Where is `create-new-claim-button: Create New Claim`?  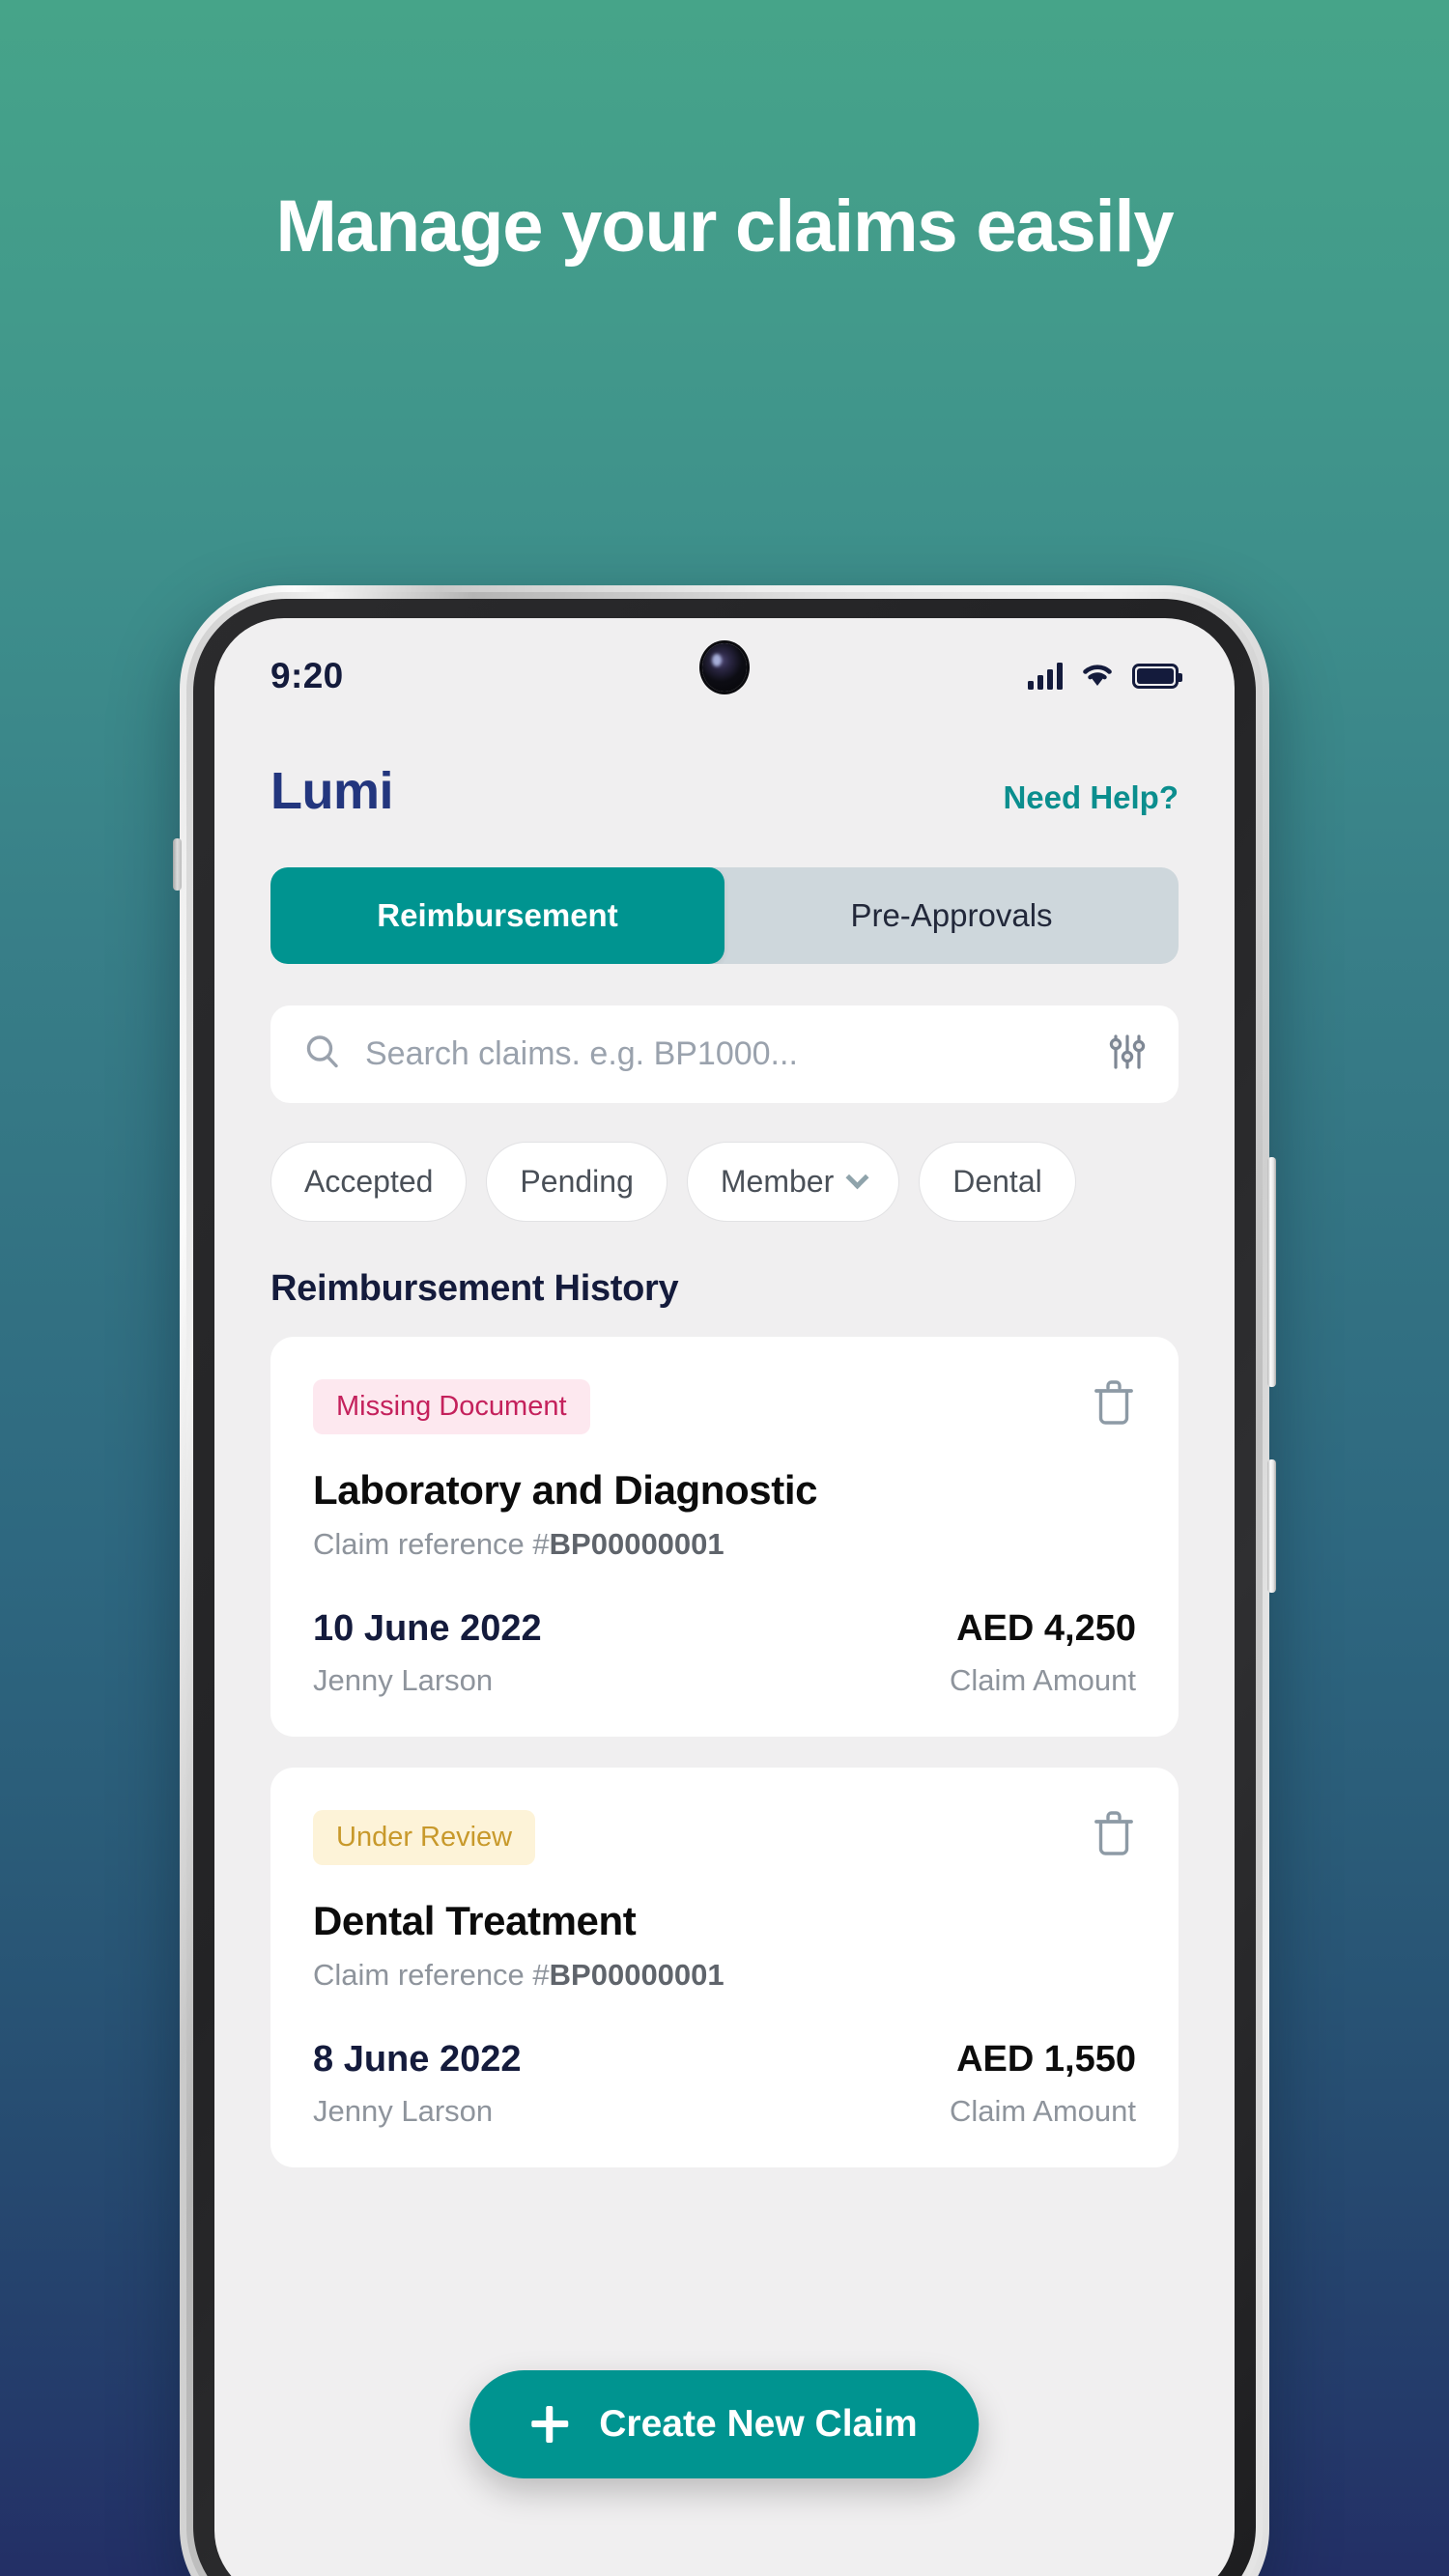
create-new-claim-button: Create New Claim is located at coordinates (724, 2424).